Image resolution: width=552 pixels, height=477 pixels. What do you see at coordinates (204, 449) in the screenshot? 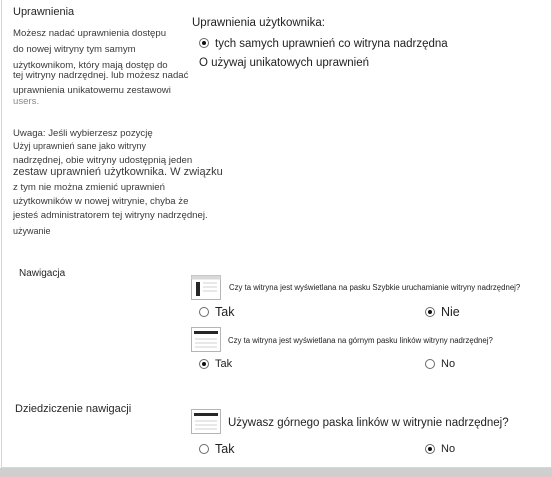
I see `inherit-yes-radio` at bounding box center [204, 449].